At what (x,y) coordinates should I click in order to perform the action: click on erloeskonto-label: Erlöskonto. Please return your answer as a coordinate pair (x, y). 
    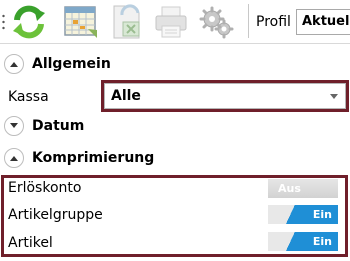
    Looking at the image, I should click on (45, 188).